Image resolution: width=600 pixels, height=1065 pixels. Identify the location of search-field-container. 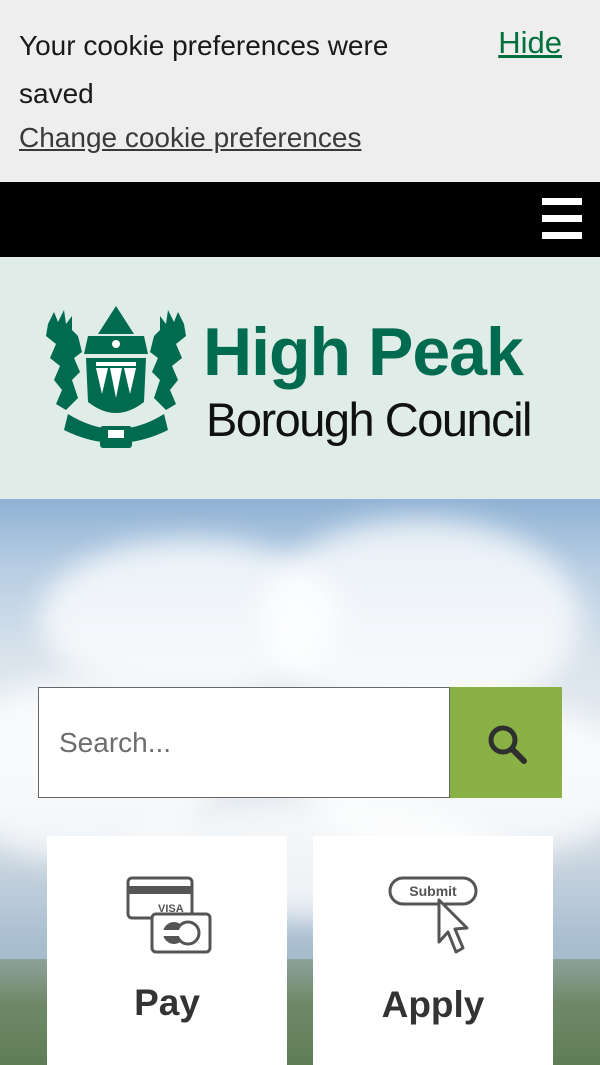
(244, 742).